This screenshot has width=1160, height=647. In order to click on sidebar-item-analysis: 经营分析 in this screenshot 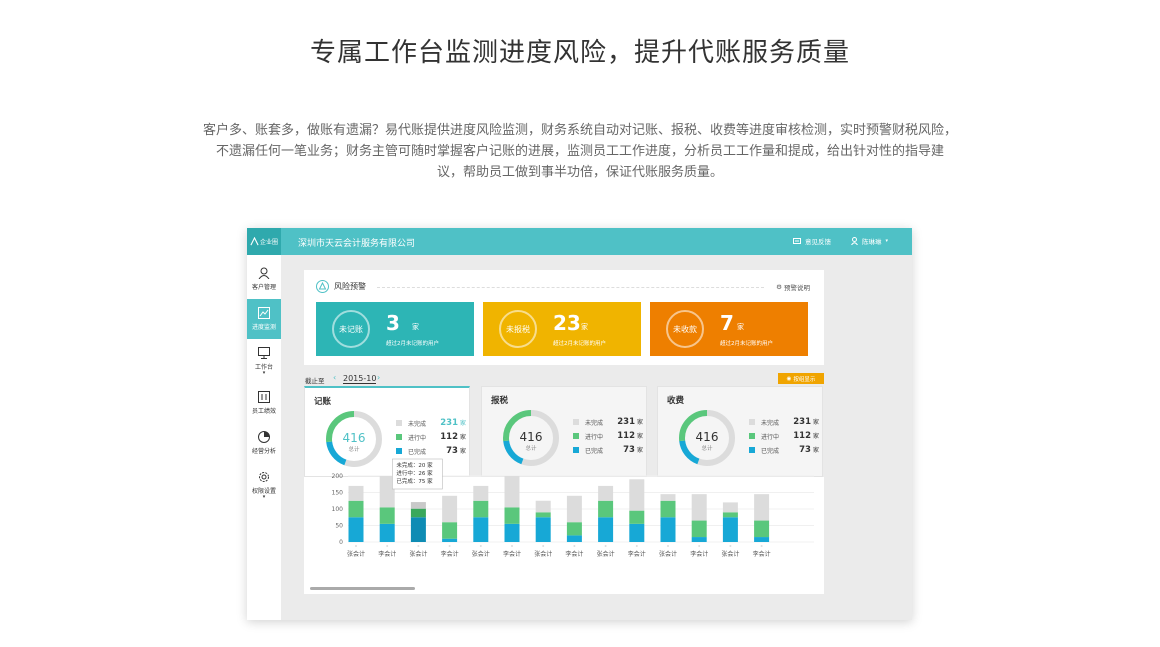, I will do `click(264, 443)`.